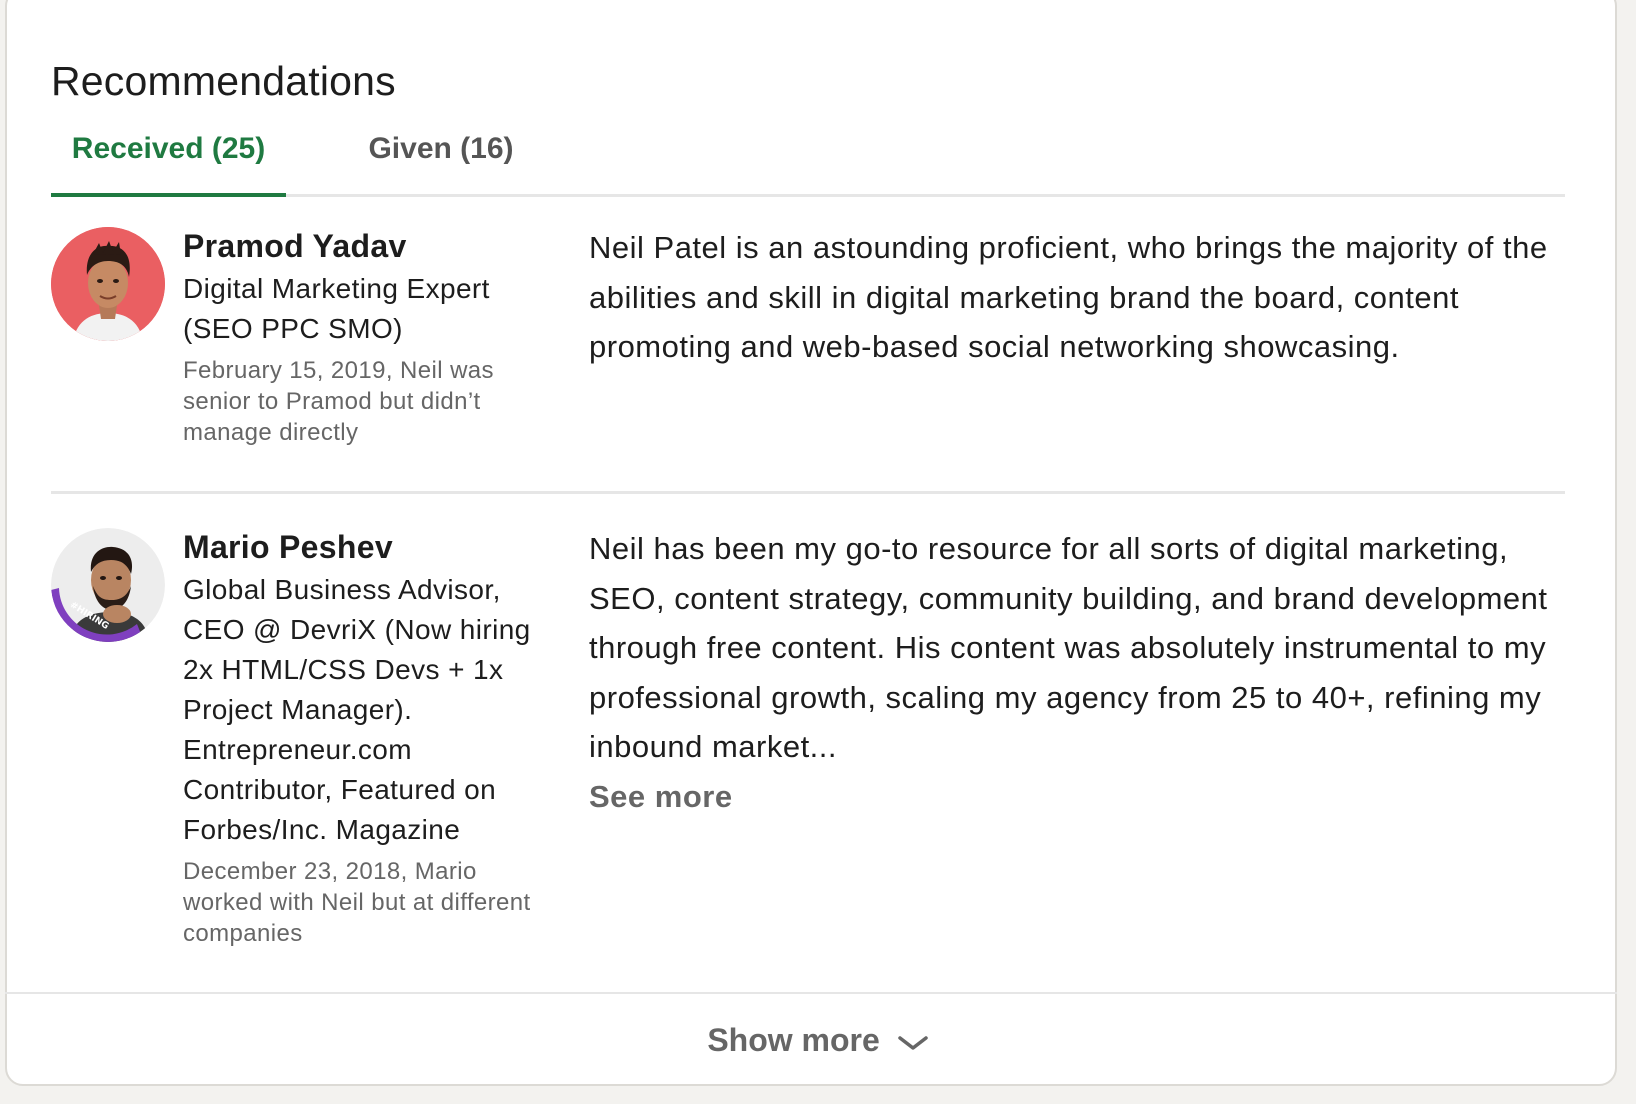 The width and height of the screenshot is (1636, 1104). I want to click on footer-divider, so click(811, 993).